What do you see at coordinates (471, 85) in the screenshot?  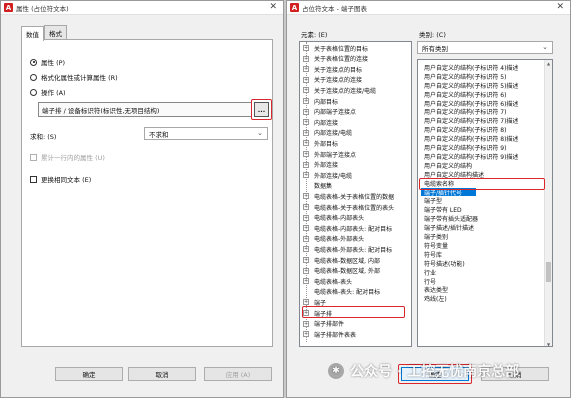 I see `category-item: 用户自定义的结构(子标识符 5)描述` at bounding box center [471, 85].